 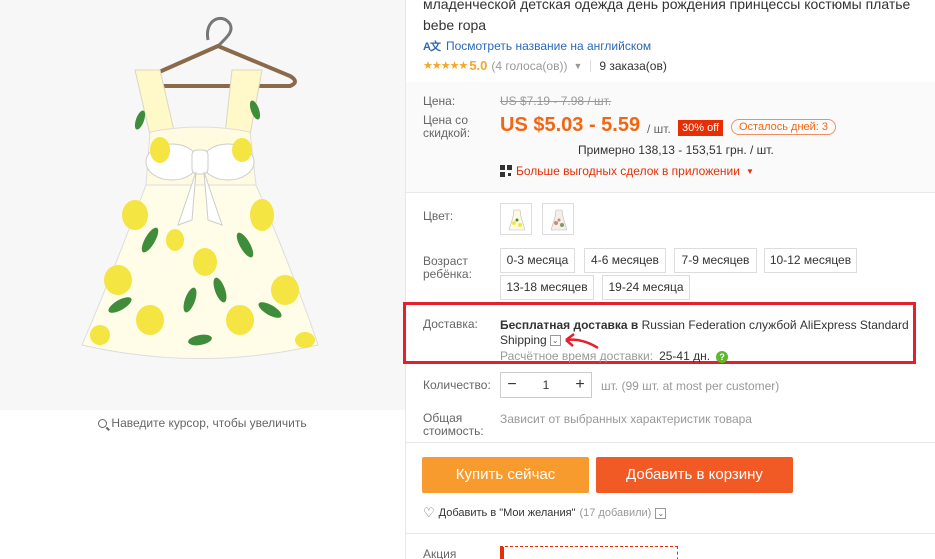 What do you see at coordinates (784, 127) in the screenshot?
I see `days-left-badge: Осталось дней: 3` at bounding box center [784, 127].